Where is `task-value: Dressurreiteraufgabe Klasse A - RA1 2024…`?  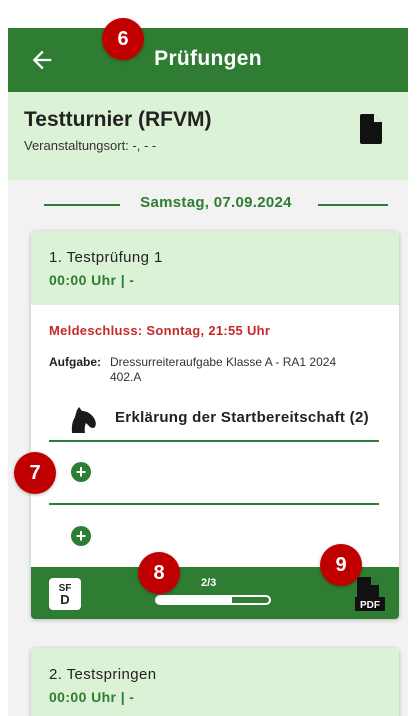 task-value: Dressurreiteraufgabe Klasse A - RA1 2024… is located at coordinates (223, 369).